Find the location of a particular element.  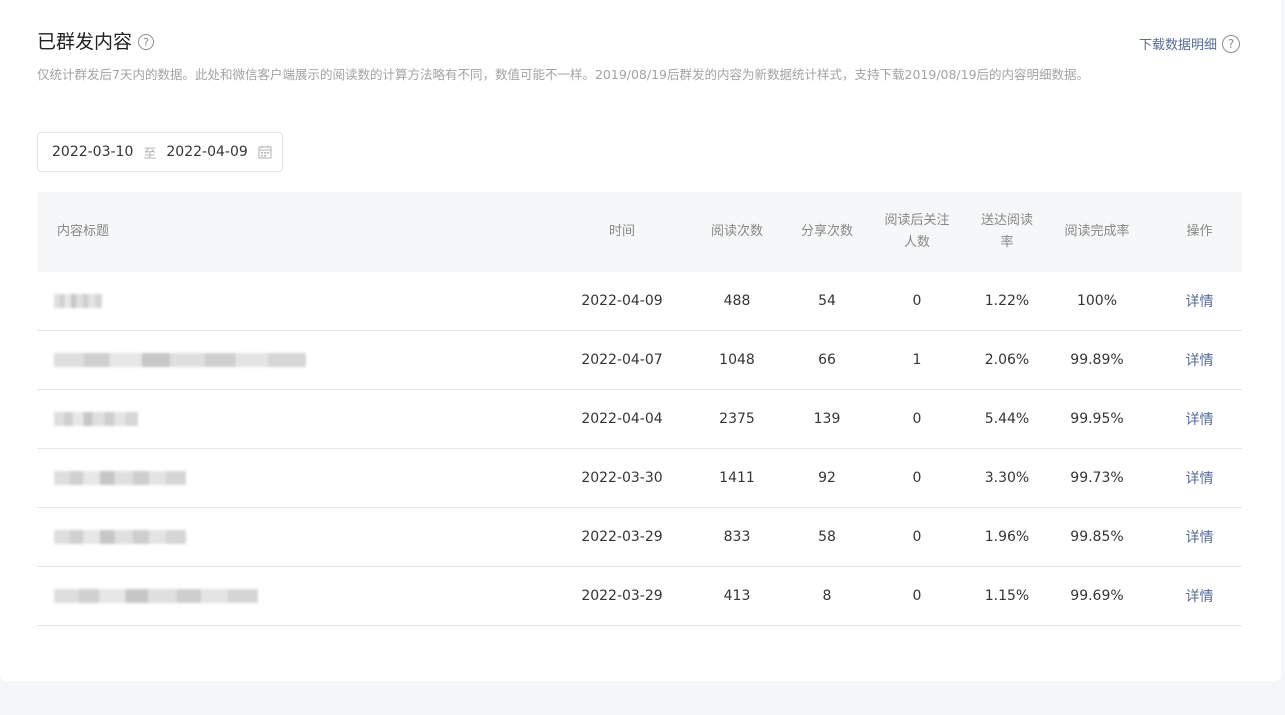

page-title: 已群发内容 ? is located at coordinates (96, 42).